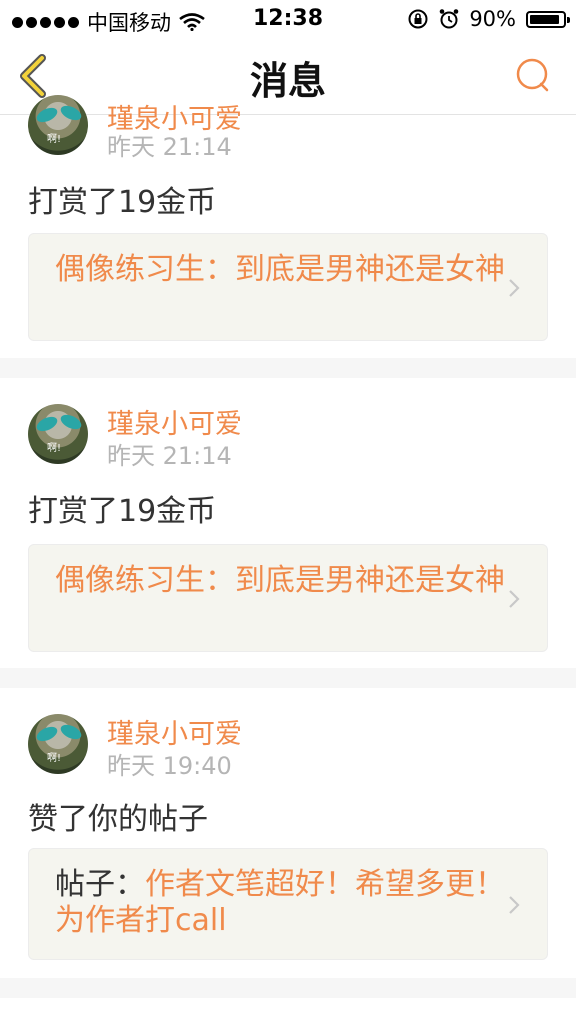 The height and width of the screenshot is (1024, 576). Describe the element at coordinates (280, 902) in the screenshot. I see `referenced-post-text: 帖子：作者文笔超好！希望多更！为作者打call` at that location.